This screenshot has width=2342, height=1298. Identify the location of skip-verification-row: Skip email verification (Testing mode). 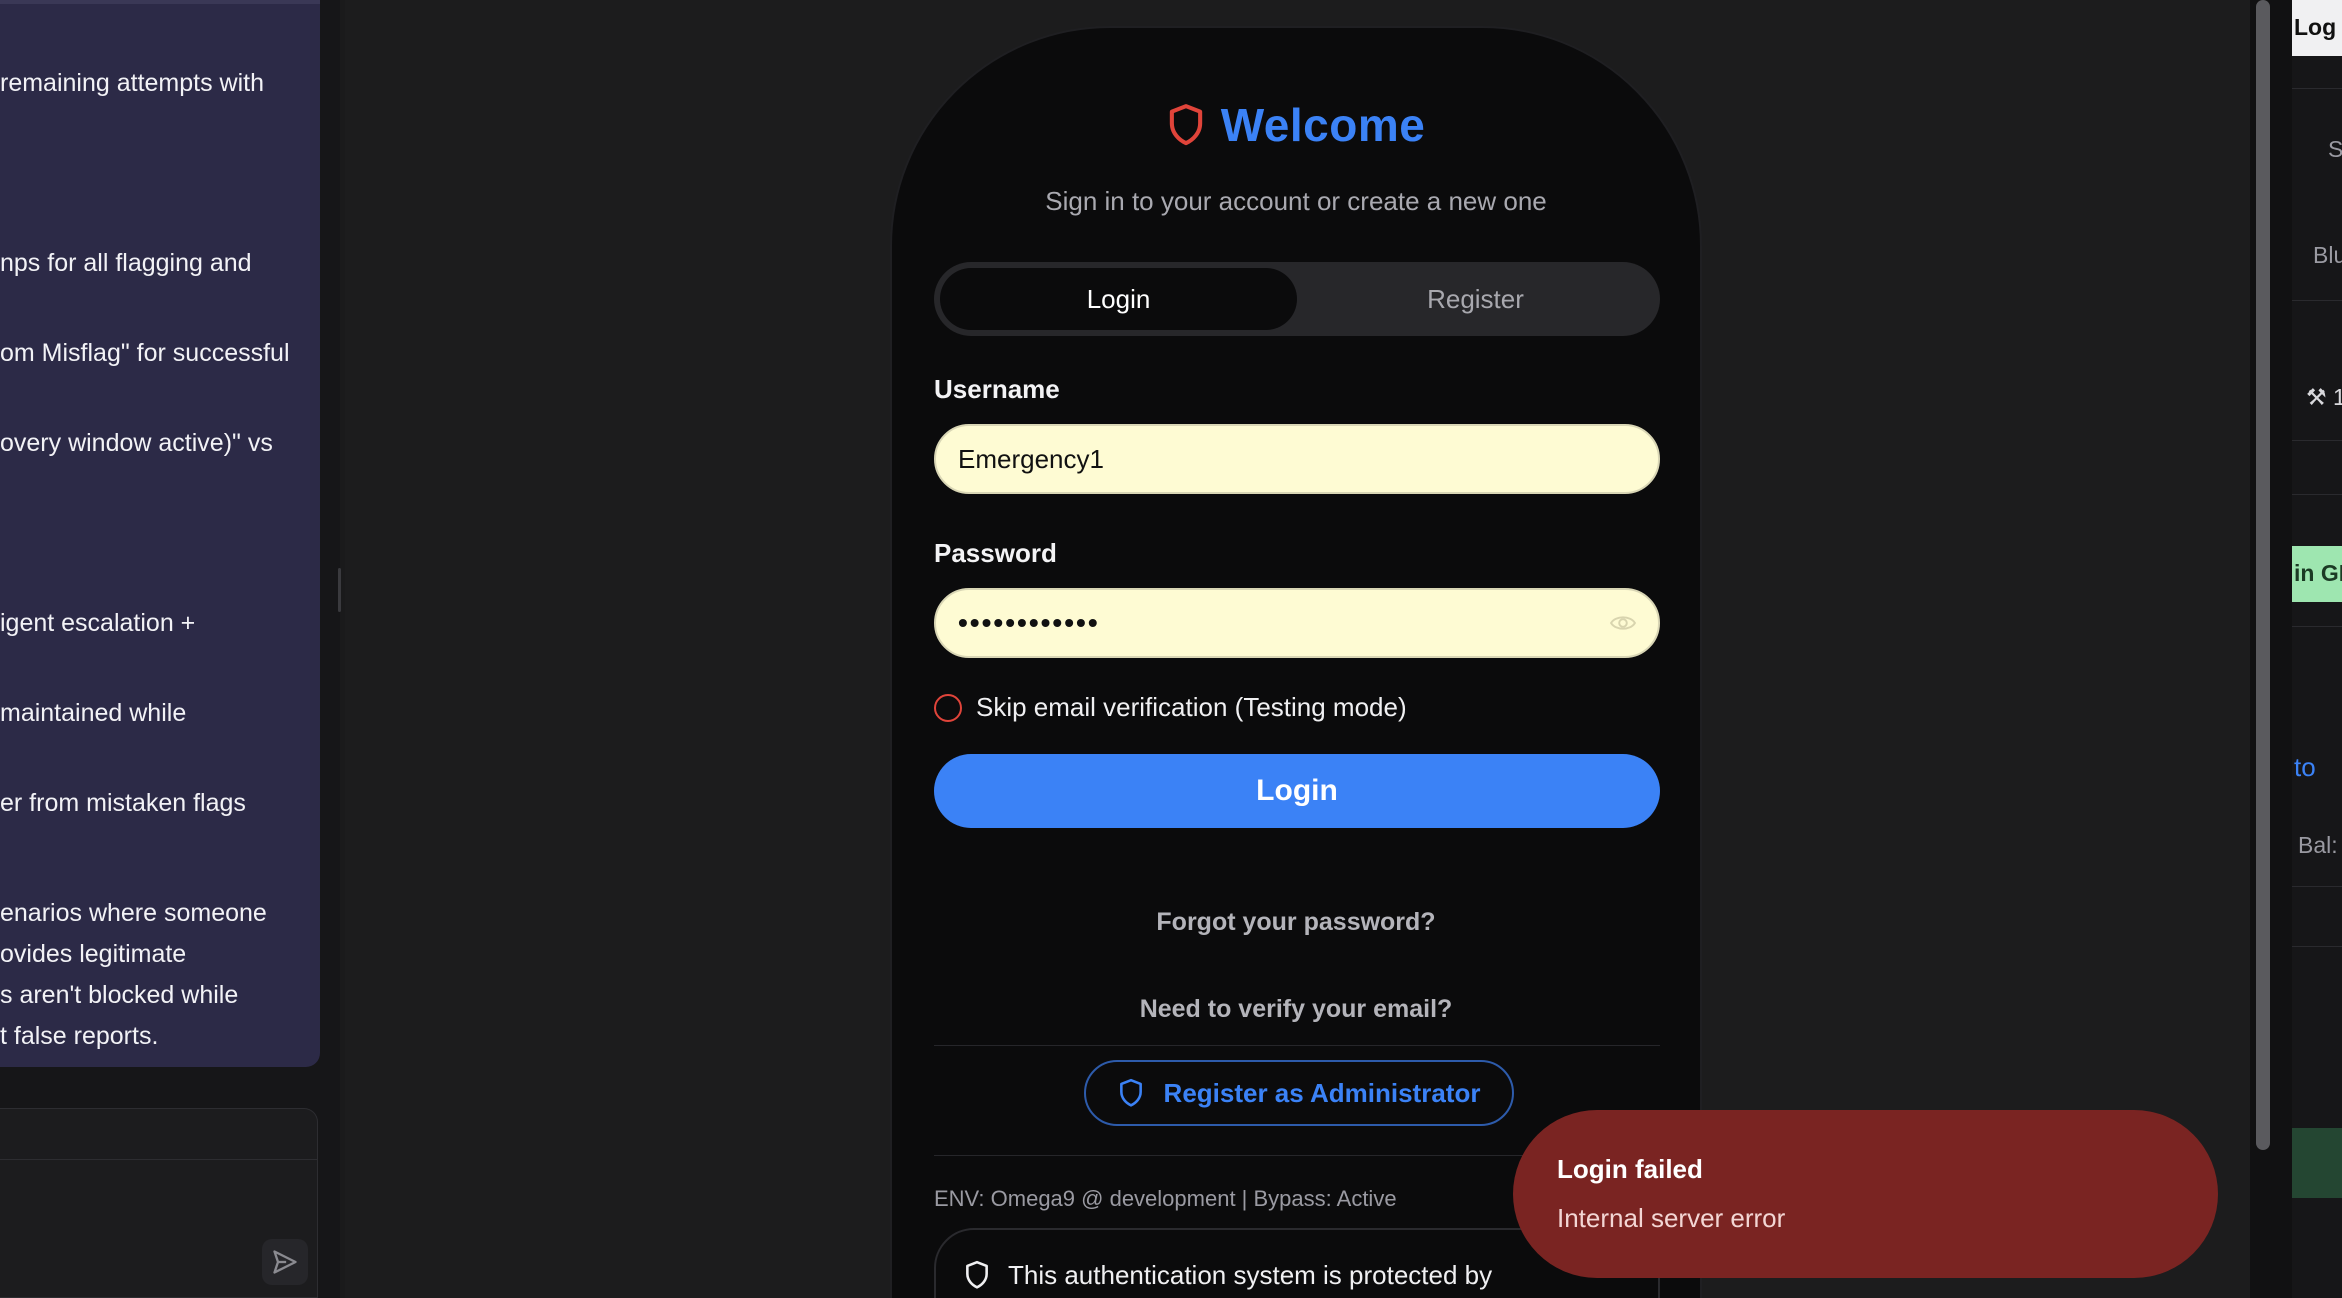
(1170, 707).